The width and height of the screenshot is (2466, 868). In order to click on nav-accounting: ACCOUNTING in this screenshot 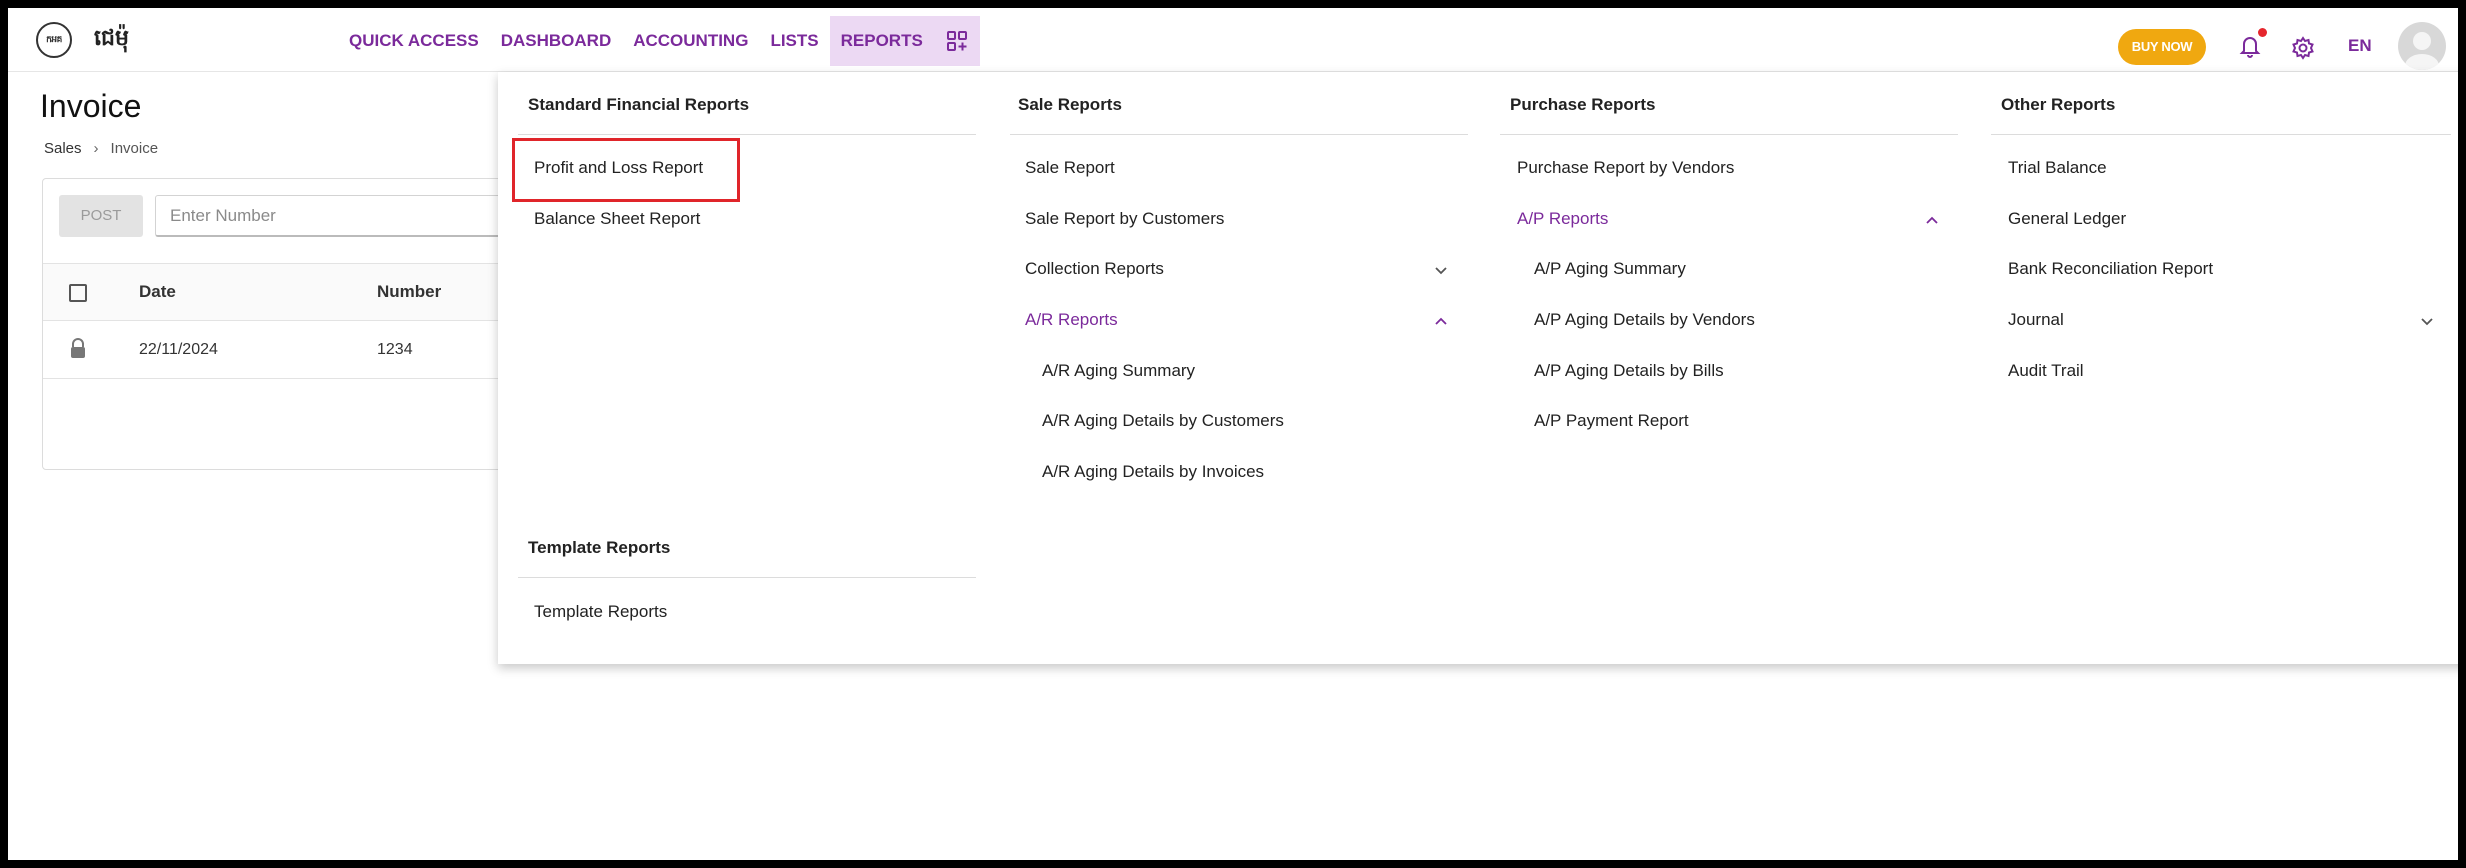, I will do `click(690, 41)`.